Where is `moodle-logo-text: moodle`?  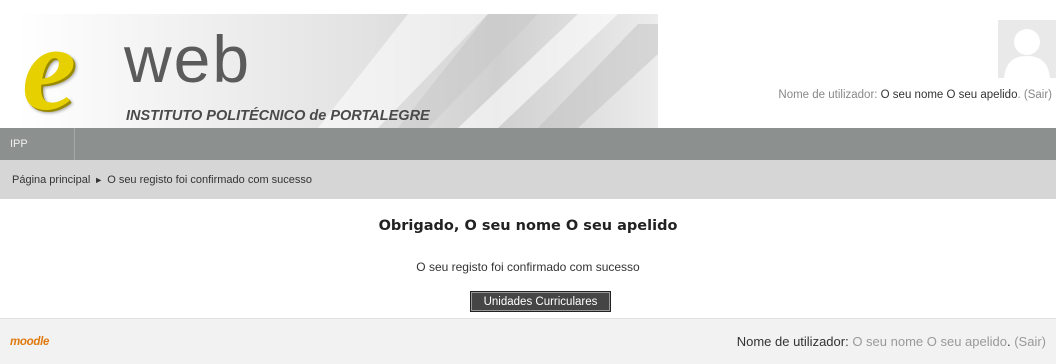
moodle-logo-text: moodle is located at coordinates (30, 342).